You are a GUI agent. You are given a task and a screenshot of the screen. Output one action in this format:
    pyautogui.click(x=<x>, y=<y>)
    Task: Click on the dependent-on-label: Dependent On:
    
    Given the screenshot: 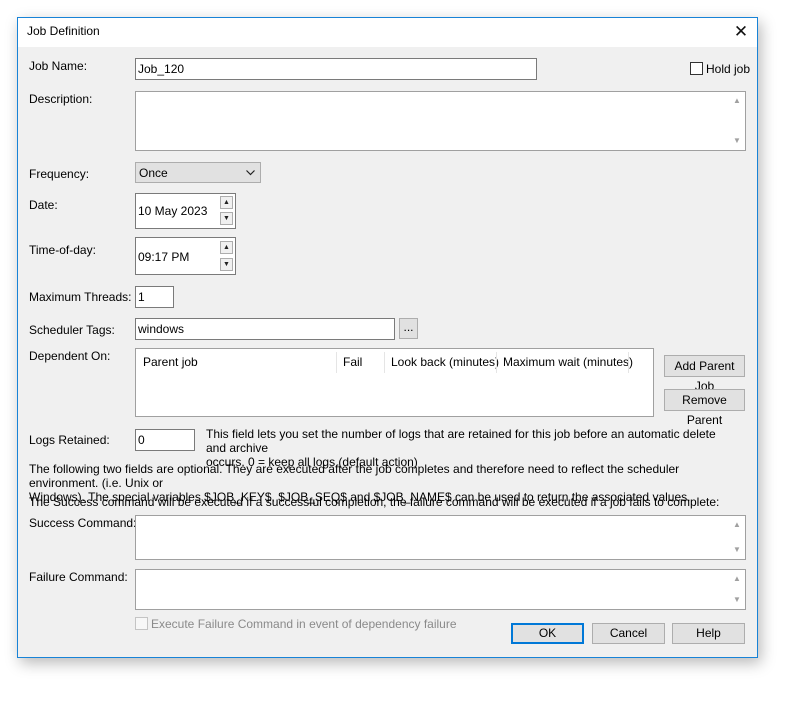 What is the action you would take?
    pyautogui.click(x=70, y=356)
    